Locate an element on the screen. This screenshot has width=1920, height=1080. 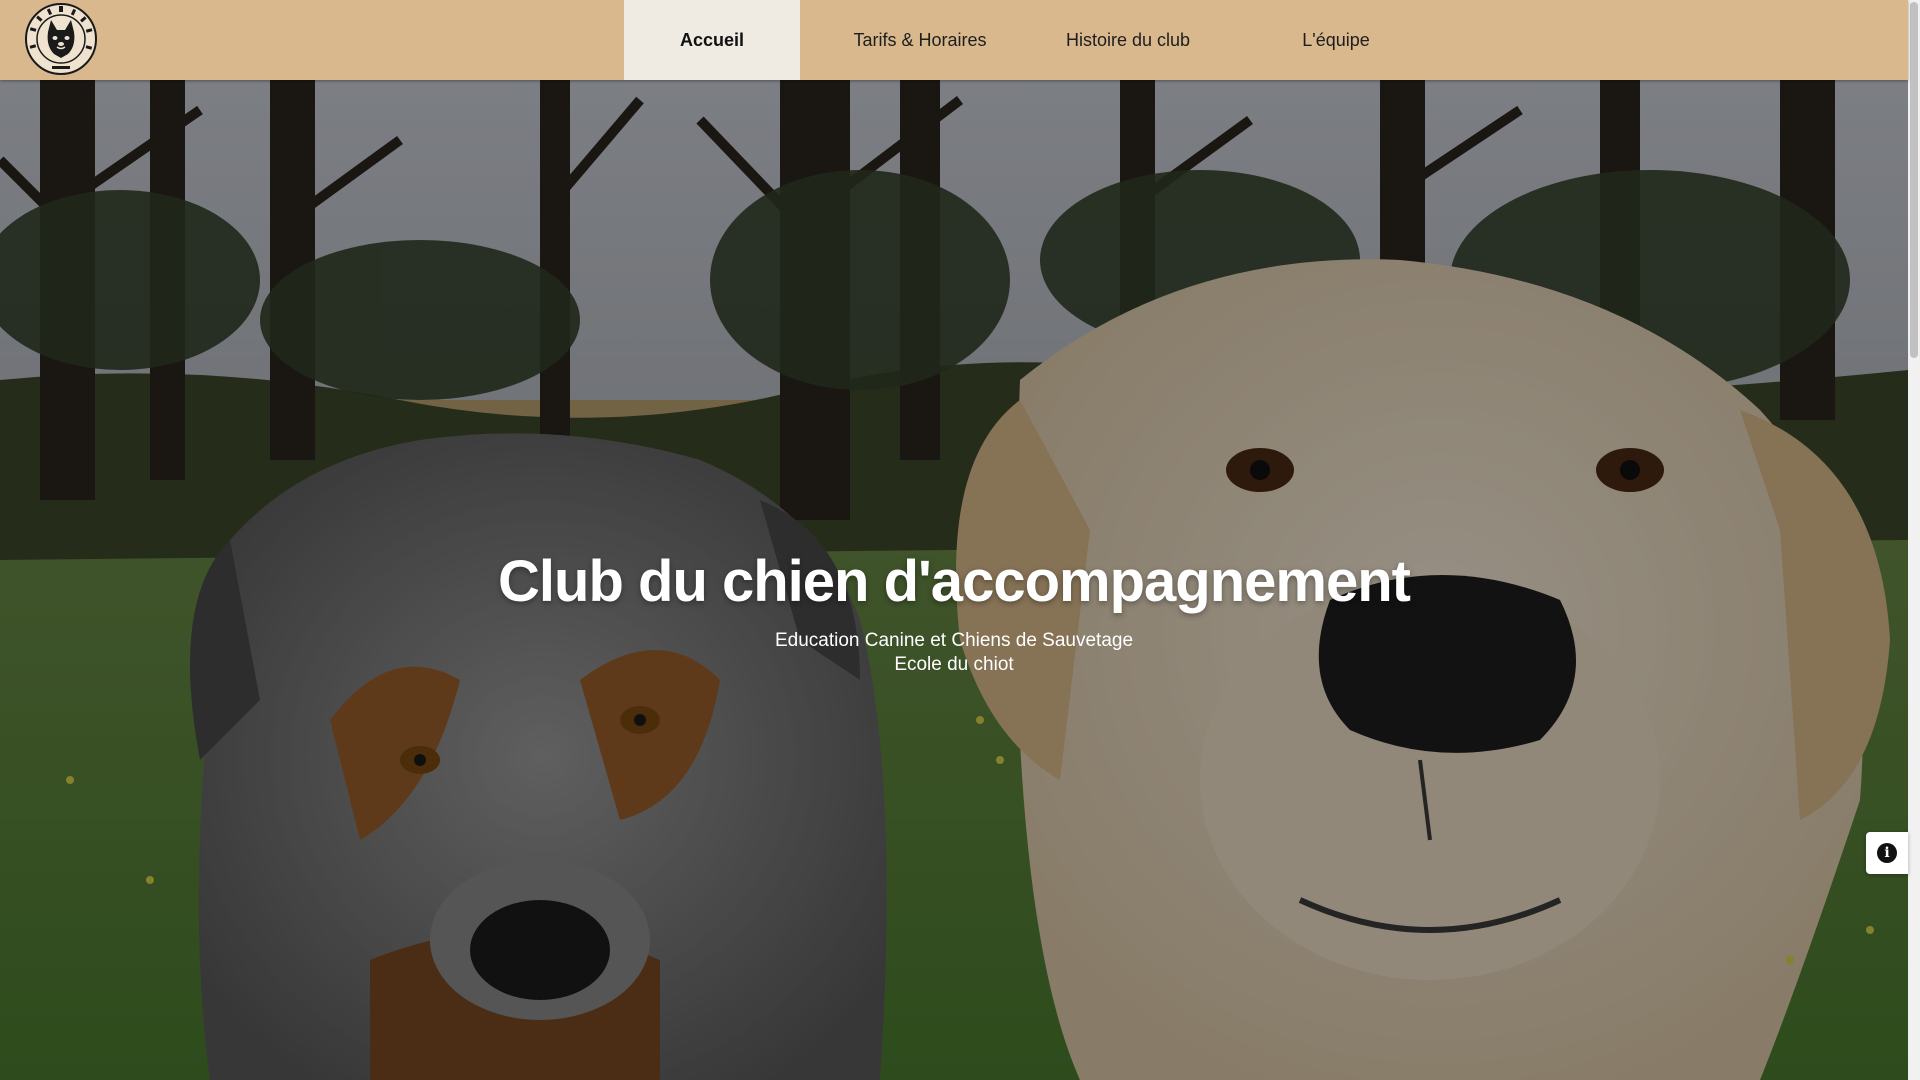
scrollbar-thumb is located at coordinates (1914, 180).